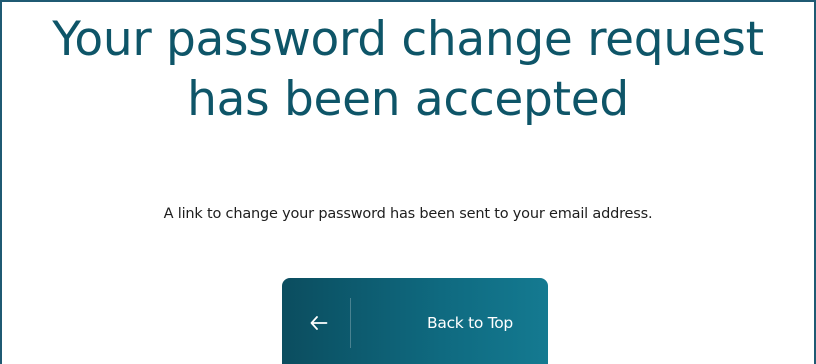 This screenshot has height=364, width=816. I want to click on back-to-top-button: Back to Top, so click(415, 321).